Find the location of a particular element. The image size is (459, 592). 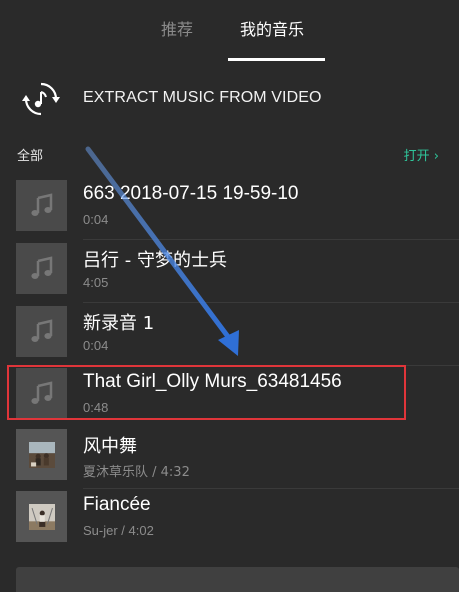

track-row: 663 2018-07-15 19-59-10 0:04 is located at coordinates (229, 211).